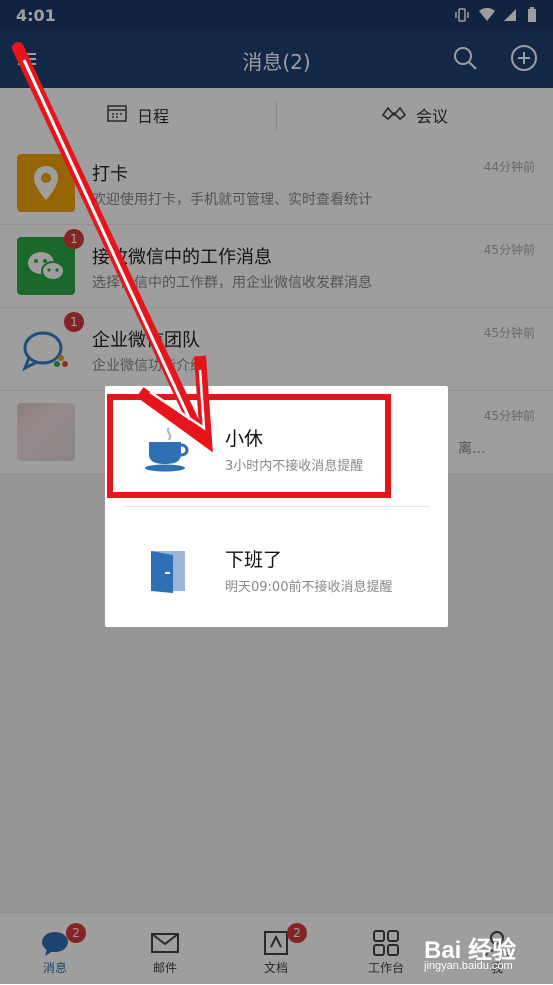 The height and width of the screenshot is (985, 553). I want to click on option-off-work: 下班了 明天09:00前不接收消息提醒, so click(276, 567).